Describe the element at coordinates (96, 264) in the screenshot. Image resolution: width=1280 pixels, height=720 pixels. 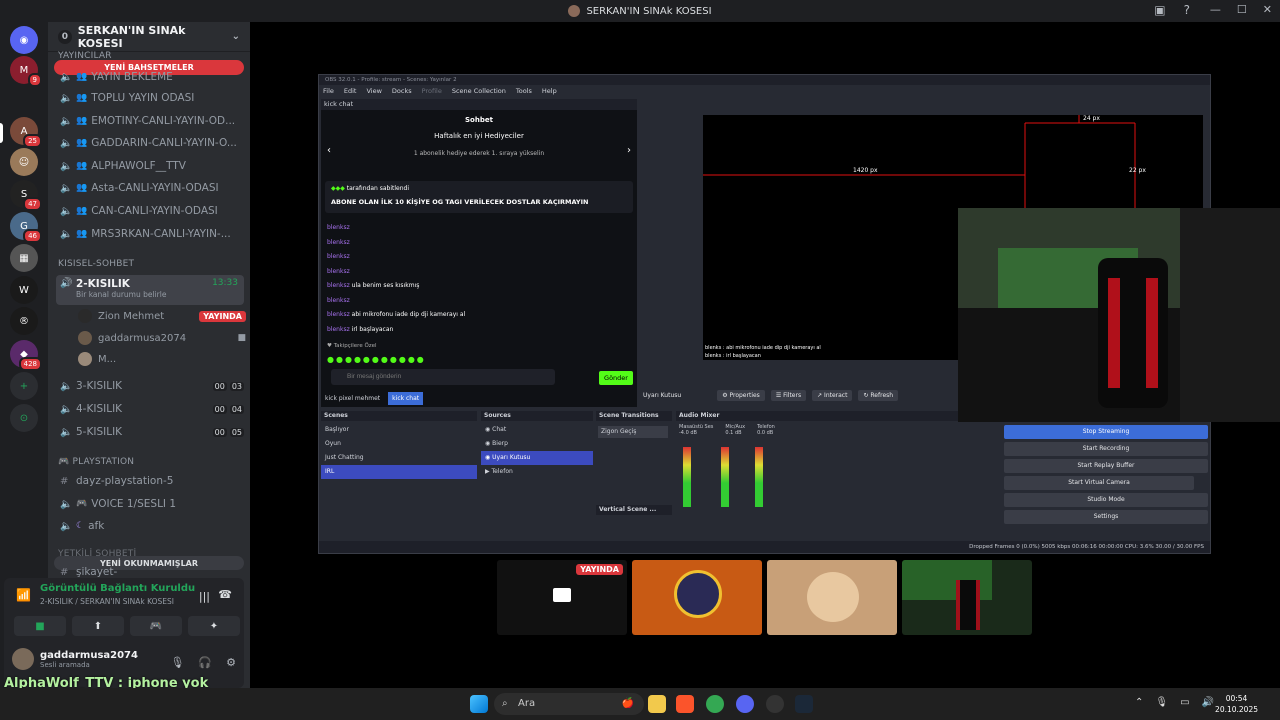
I see `category-kisisel-sohbet: KISISEL-SOHBET` at that location.